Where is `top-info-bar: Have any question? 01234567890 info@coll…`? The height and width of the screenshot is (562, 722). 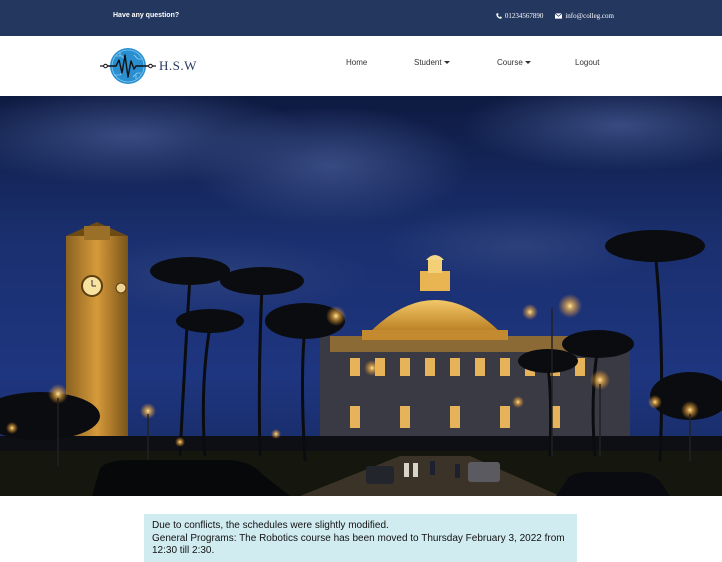
top-info-bar: Have any question? 01234567890 info@coll… is located at coordinates (361, 18).